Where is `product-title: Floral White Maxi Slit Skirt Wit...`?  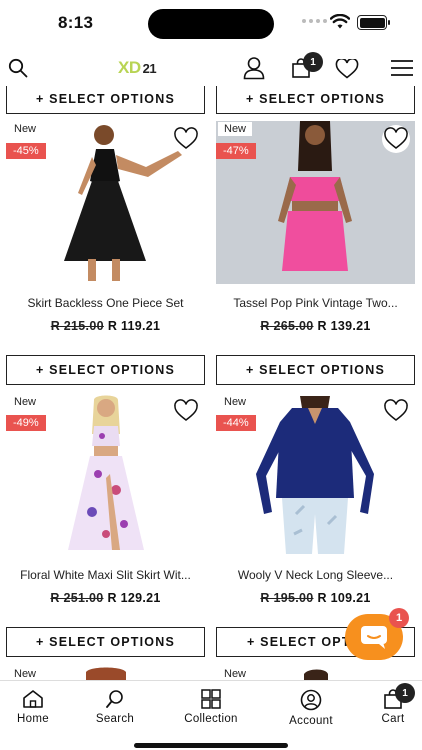
product-title: Floral White Maxi Slit Skirt Wit... is located at coordinates (105, 575).